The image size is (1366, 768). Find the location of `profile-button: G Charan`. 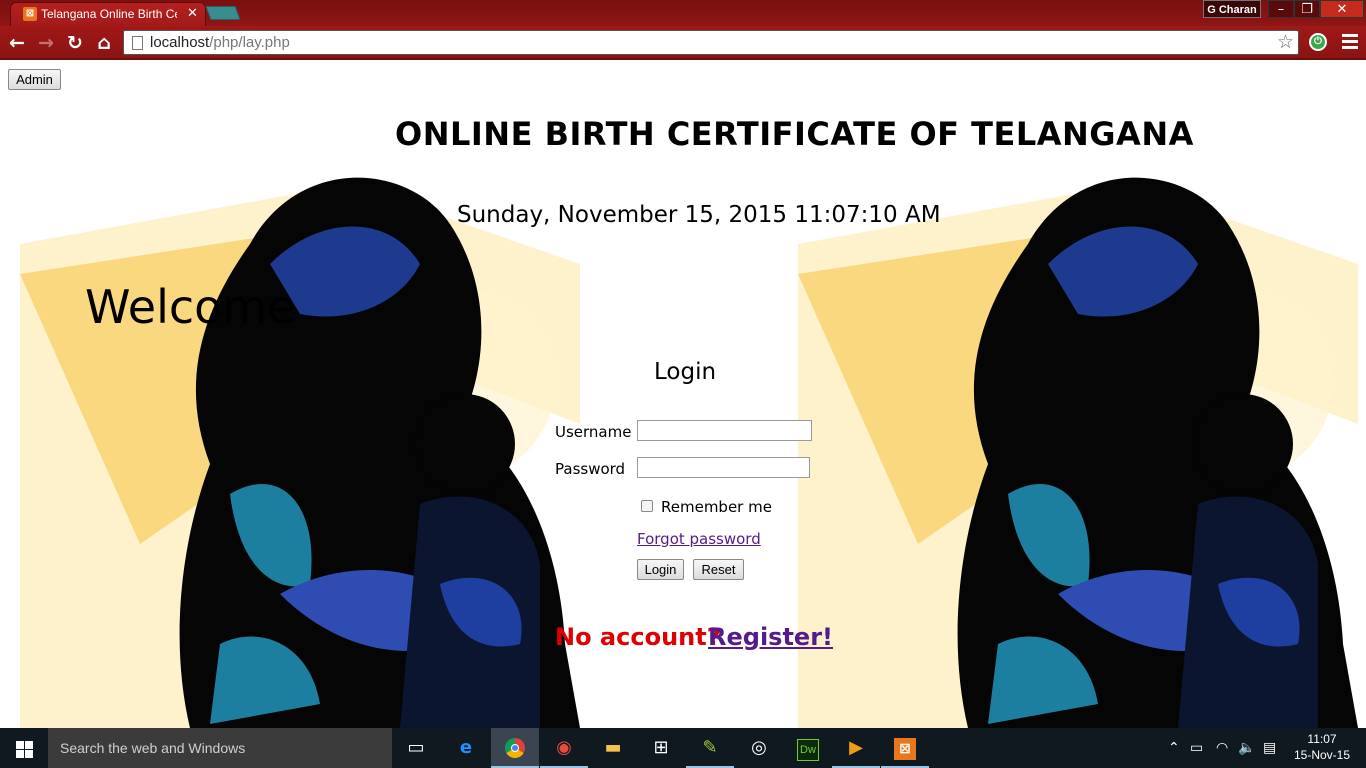

profile-button: G Charan is located at coordinates (1232, 9).